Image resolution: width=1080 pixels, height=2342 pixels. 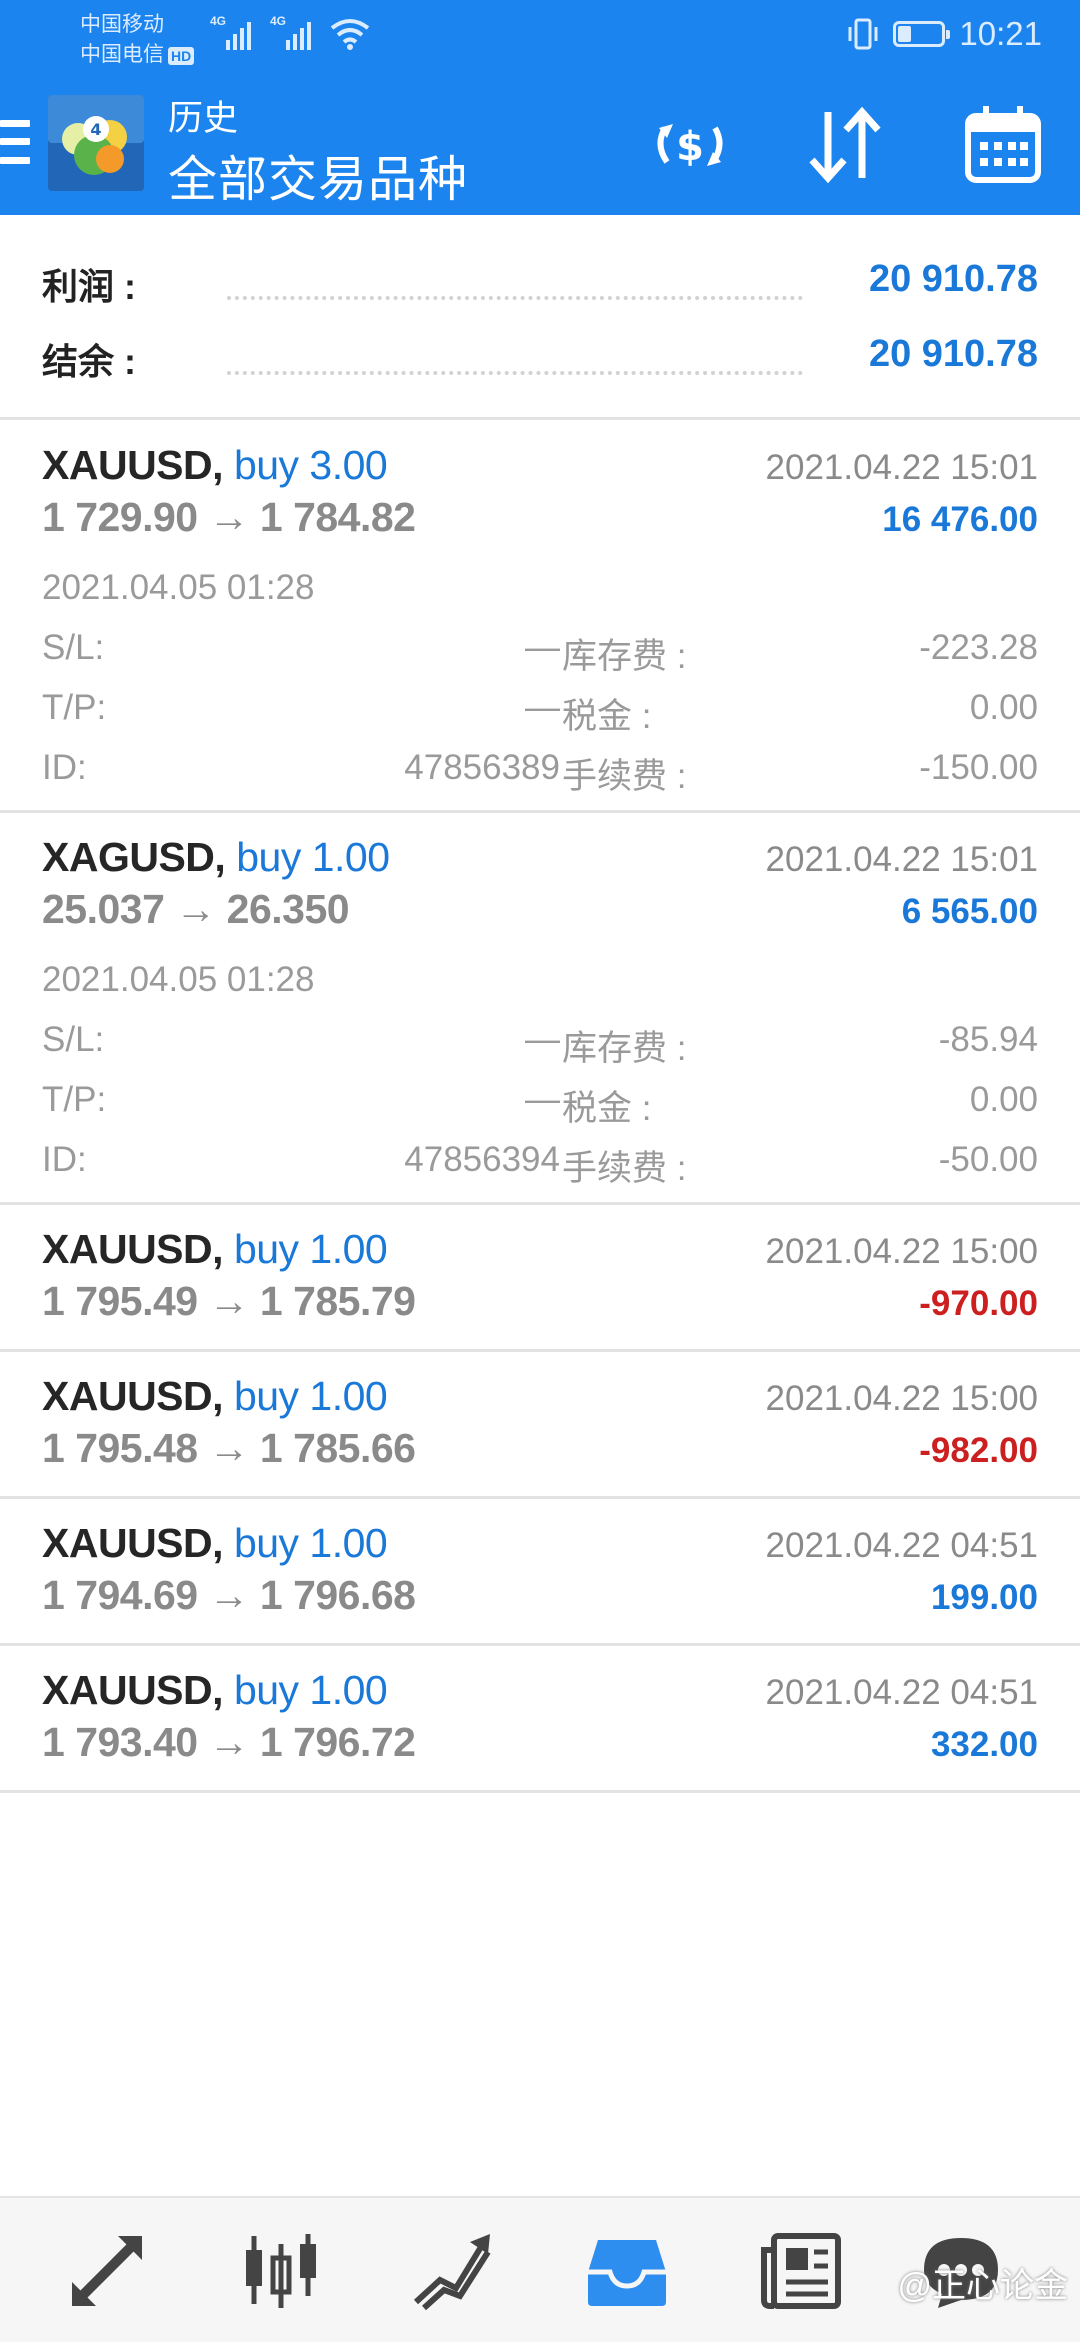 I want to click on summary-panel: 利润 : 20 910.78 结余 : 20 910.78, so click(x=540, y=318).